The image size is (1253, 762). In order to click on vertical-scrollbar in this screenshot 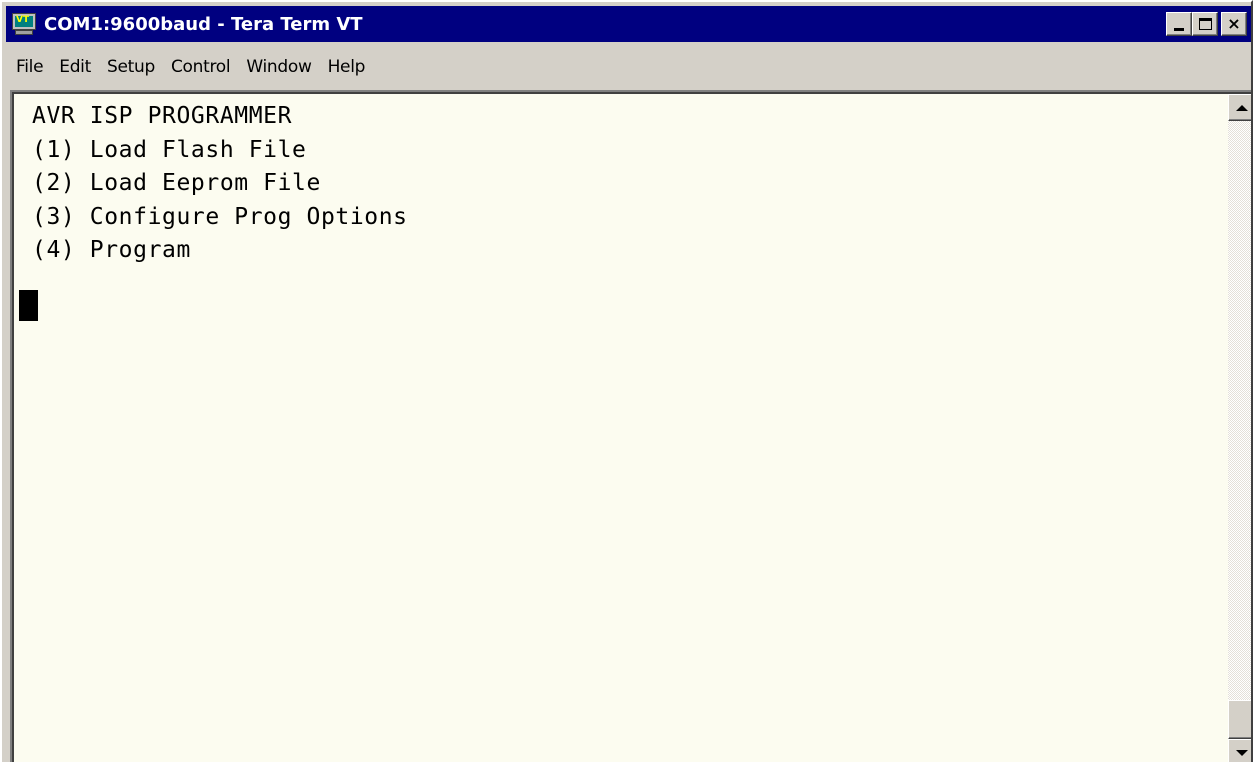, I will do `click(1239, 428)`.